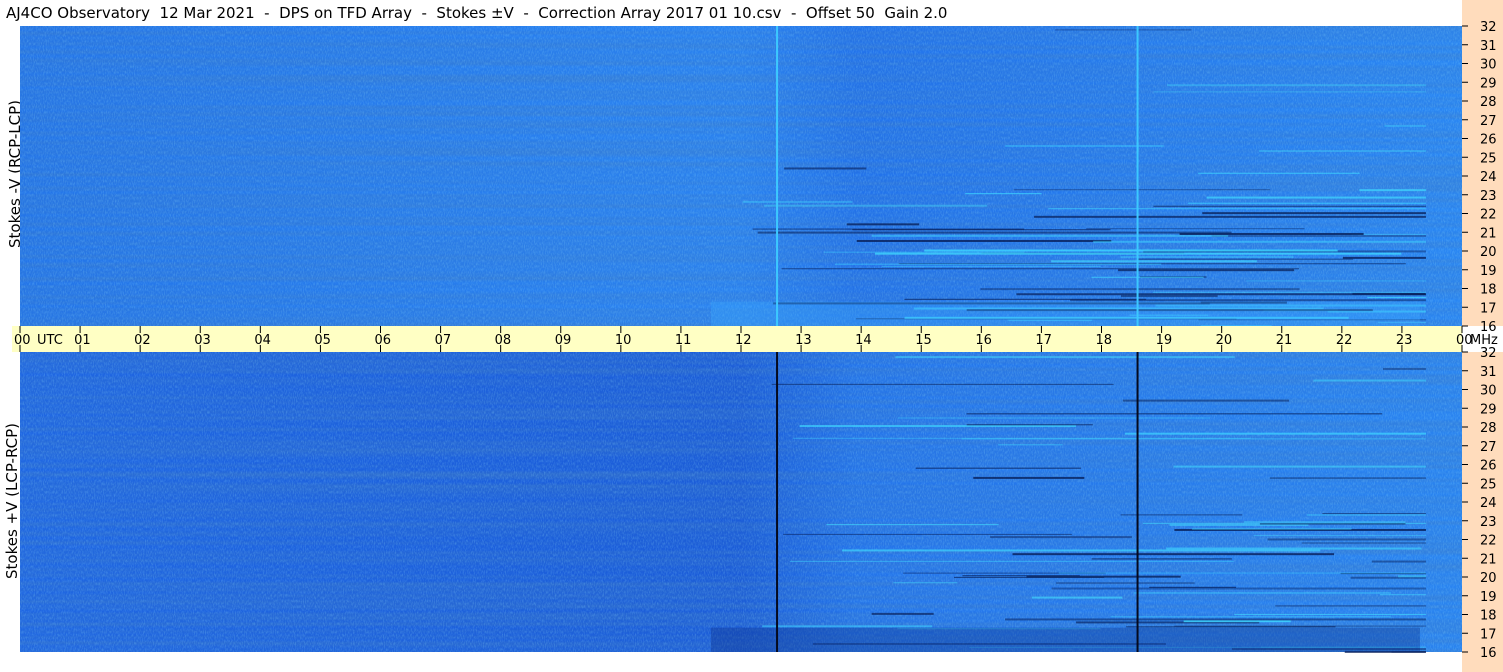  What do you see at coordinates (1488, 252) in the screenshot?
I see `frequency-tick-label: 20` at bounding box center [1488, 252].